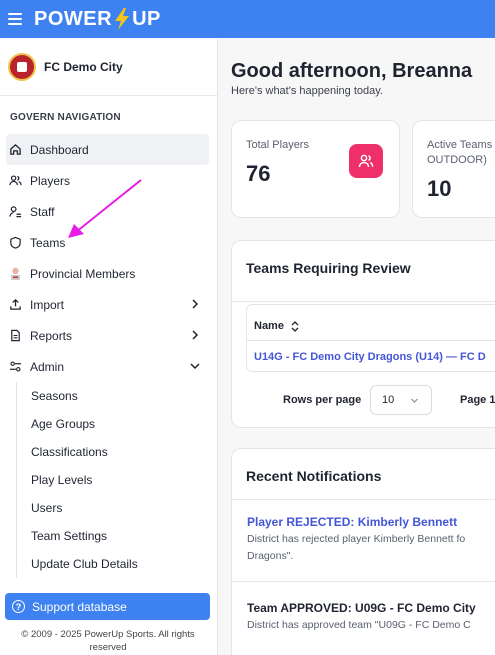  I want to click on active-teams-card: Active Teams OUTDOOR) 10, so click(453, 169).